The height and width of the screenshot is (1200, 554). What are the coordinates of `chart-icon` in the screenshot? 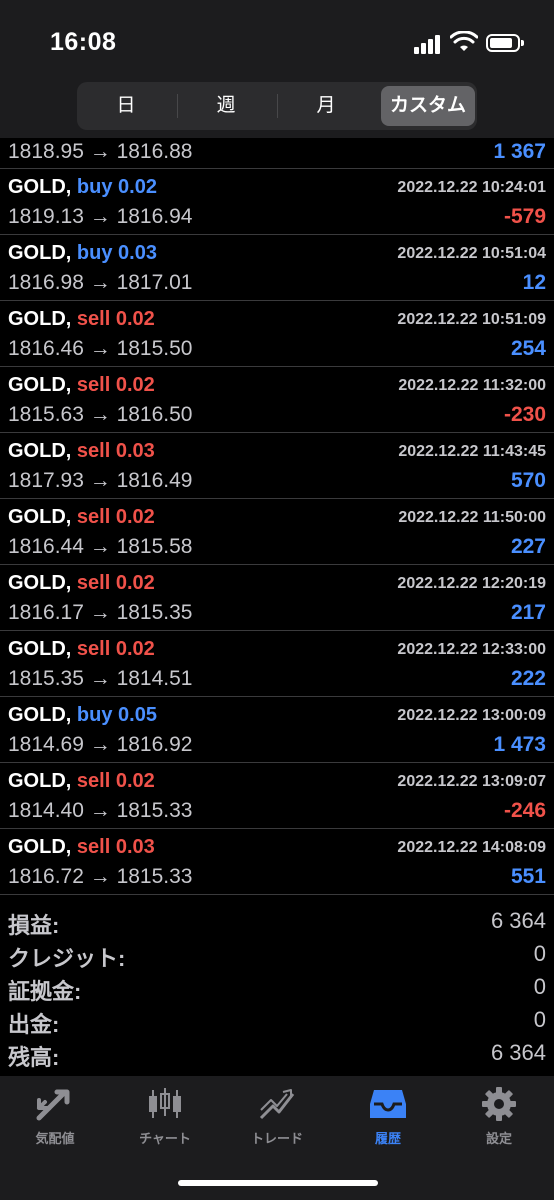 It's located at (165, 1103).